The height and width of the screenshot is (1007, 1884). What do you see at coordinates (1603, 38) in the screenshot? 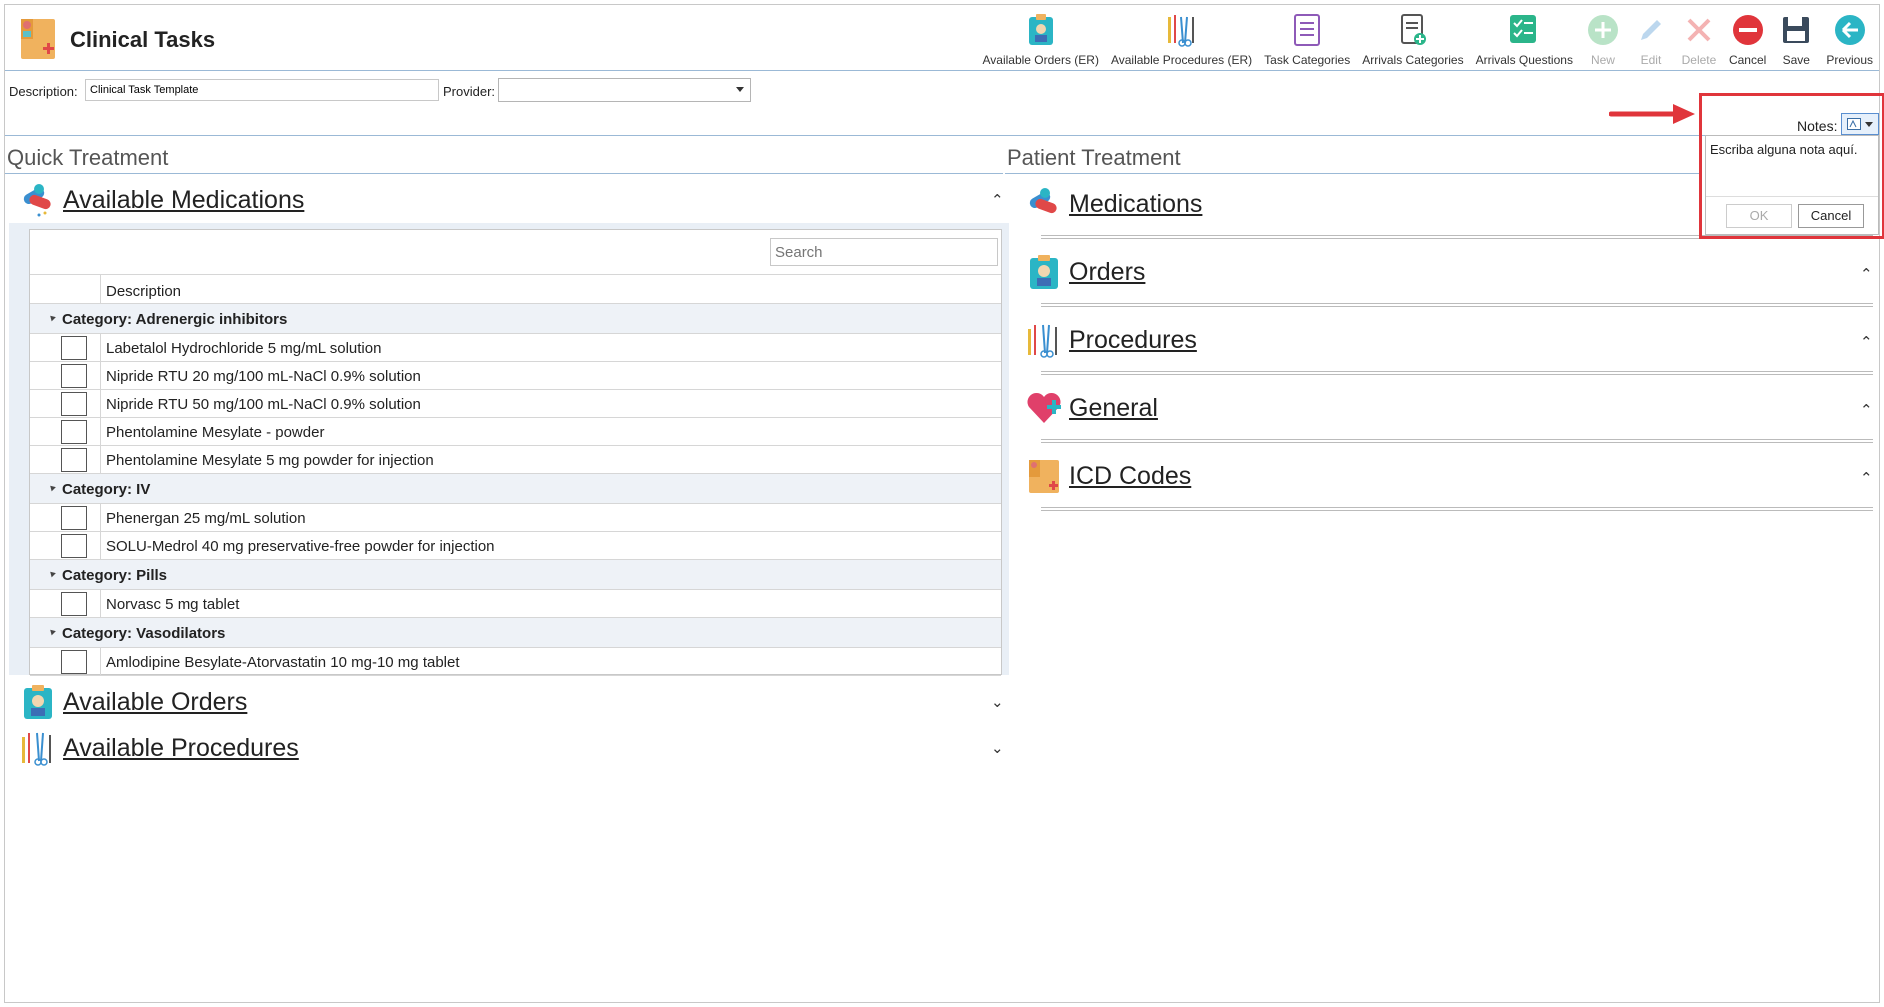
I see `new-button: New` at bounding box center [1603, 38].